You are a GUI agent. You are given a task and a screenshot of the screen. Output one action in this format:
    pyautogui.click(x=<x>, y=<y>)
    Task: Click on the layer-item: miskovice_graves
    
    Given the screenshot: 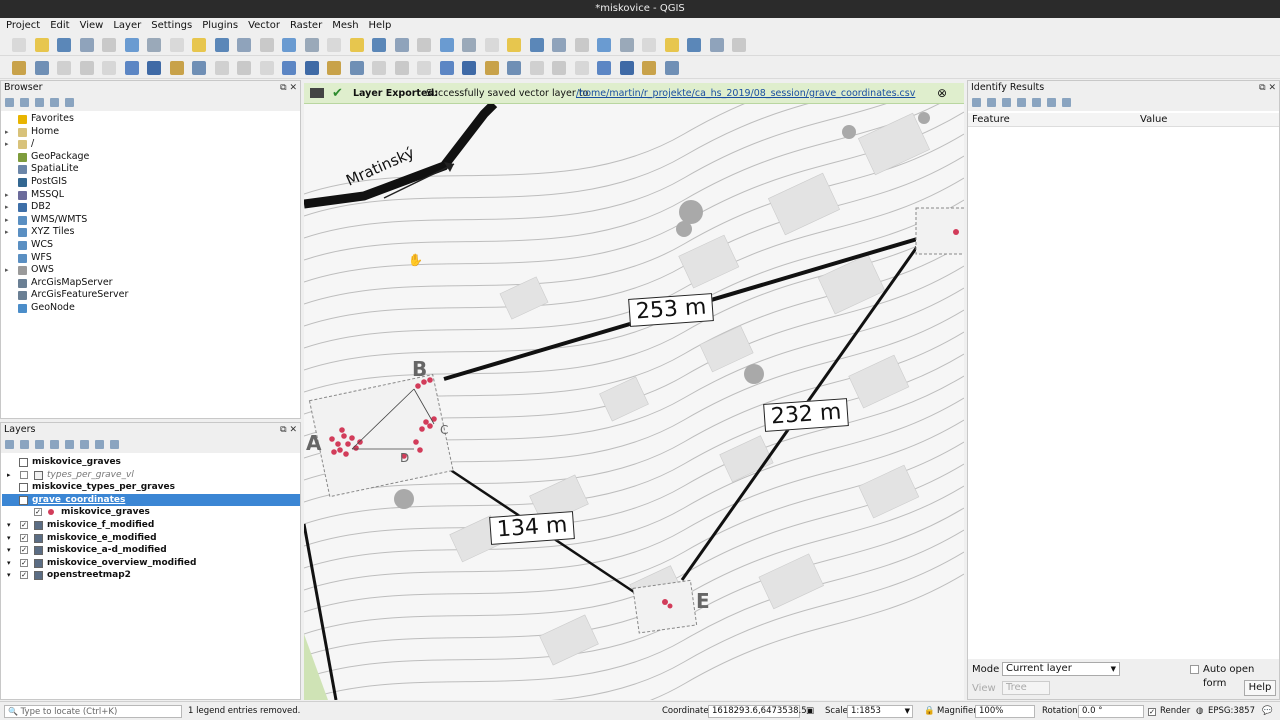 What is the action you would take?
    pyautogui.click(x=151, y=462)
    